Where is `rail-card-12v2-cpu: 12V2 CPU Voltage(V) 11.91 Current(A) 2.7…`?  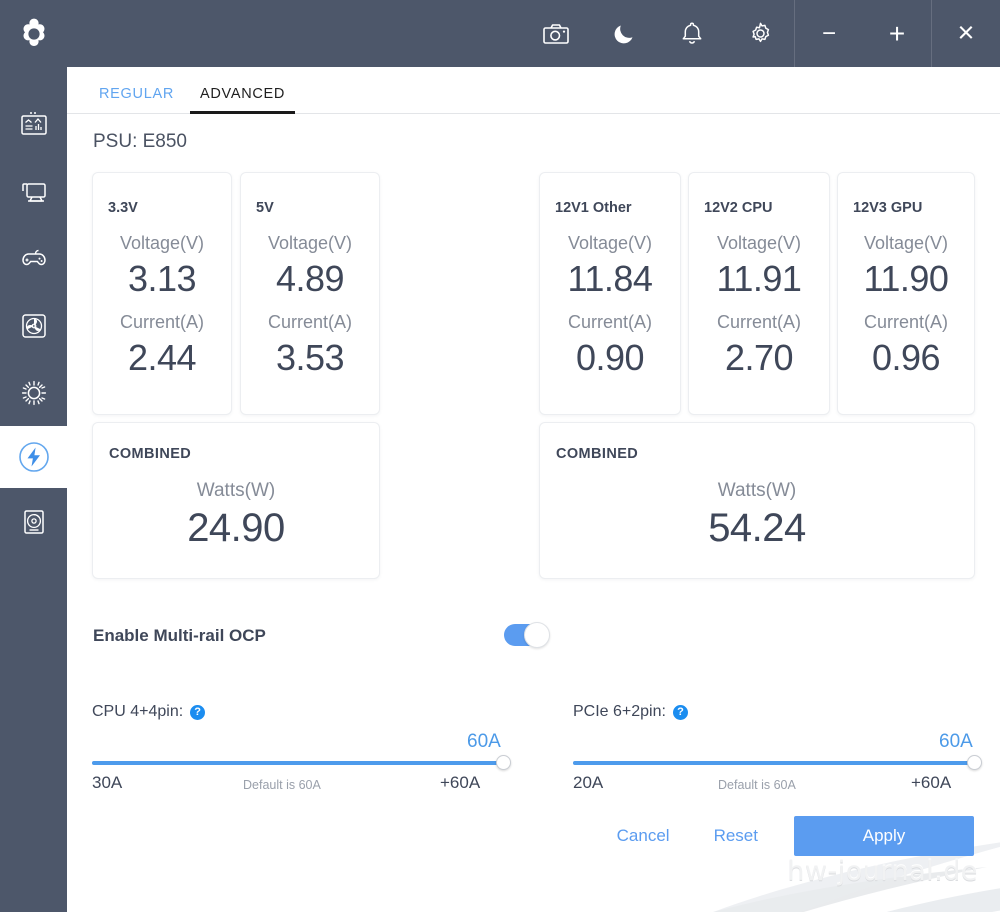 rail-card-12v2-cpu: 12V2 CPU Voltage(V) 11.91 Current(A) 2.7… is located at coordinates (759, 293).